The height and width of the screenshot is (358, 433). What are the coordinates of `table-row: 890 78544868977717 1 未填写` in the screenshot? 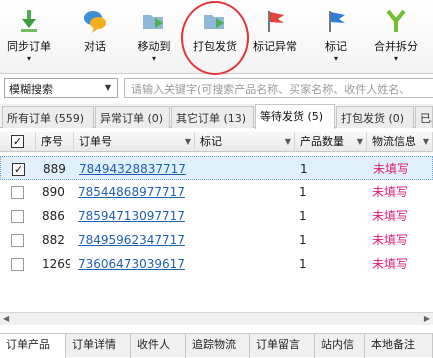 It's located at (216, 192).